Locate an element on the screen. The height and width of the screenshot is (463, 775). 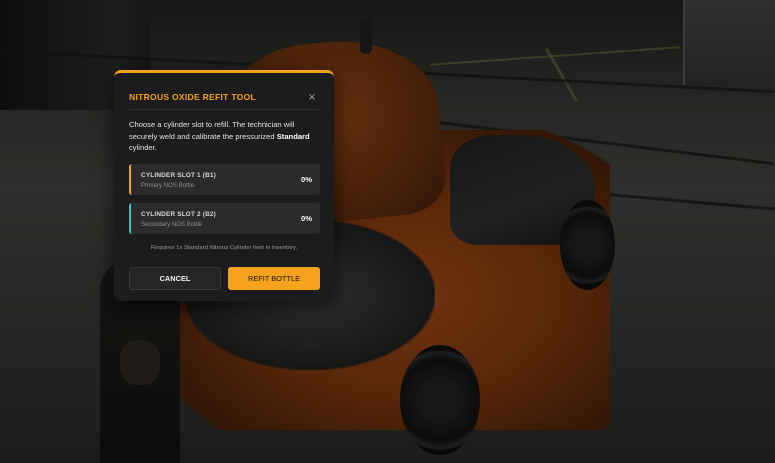
slot-name: CYLINDER SLOT 2 (B2) is located at coordinates (179, 214).